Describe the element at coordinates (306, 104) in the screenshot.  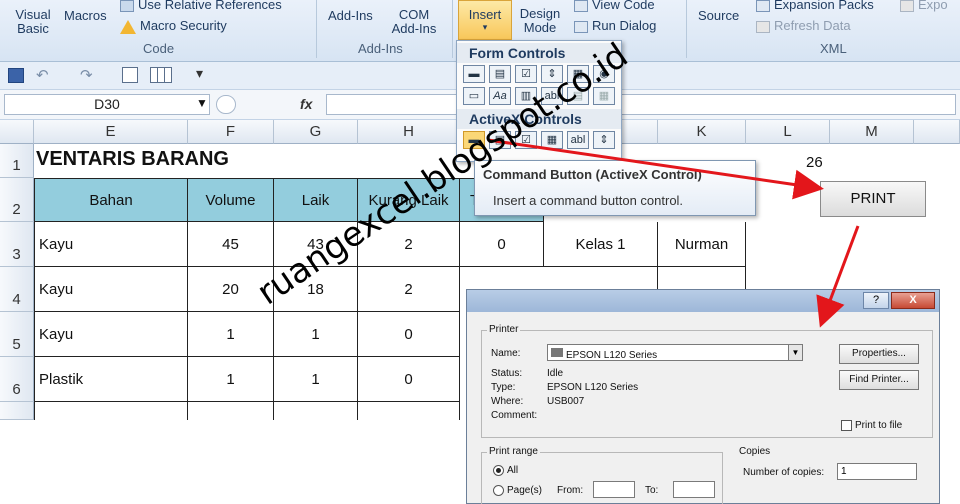
I see `insert-function-icon: fx` at that location.